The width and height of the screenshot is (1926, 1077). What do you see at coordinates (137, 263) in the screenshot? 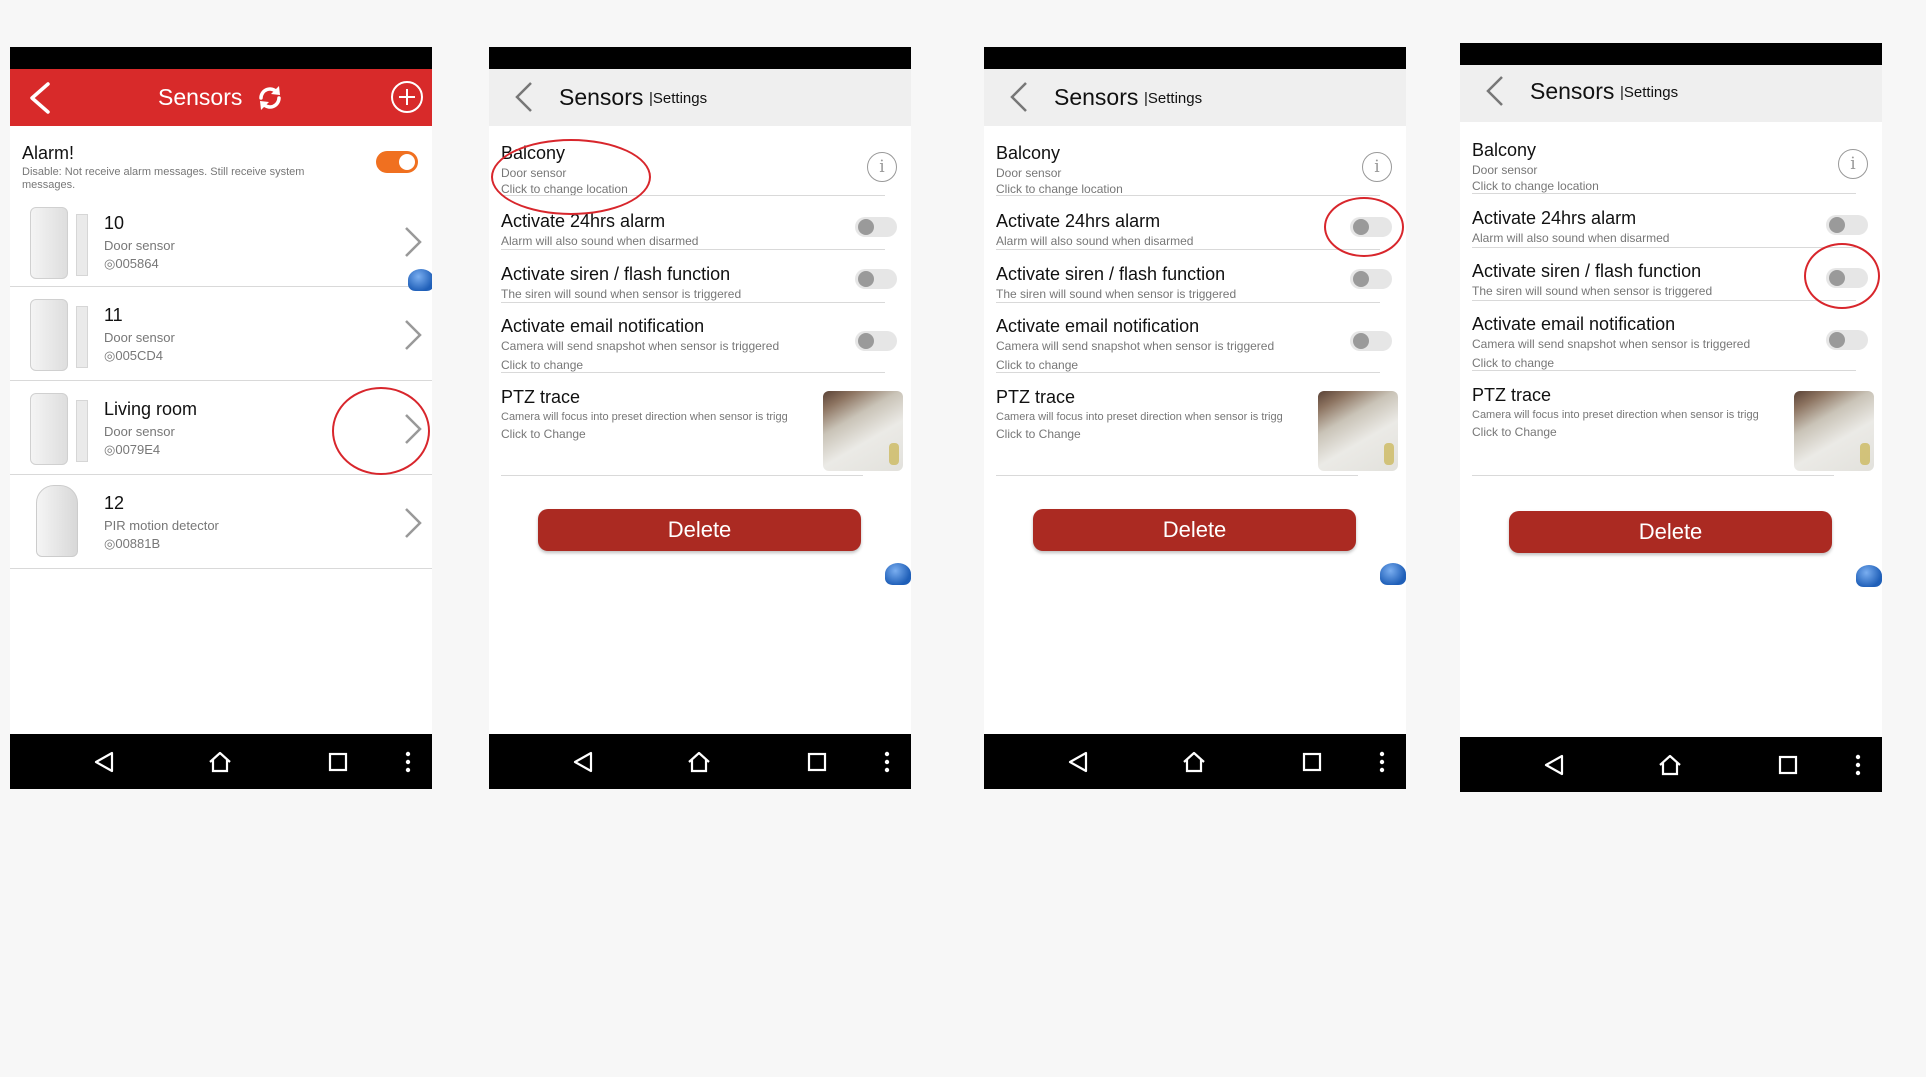
I see `sensor-id-value: 005864` at bounding box center [137, 263].